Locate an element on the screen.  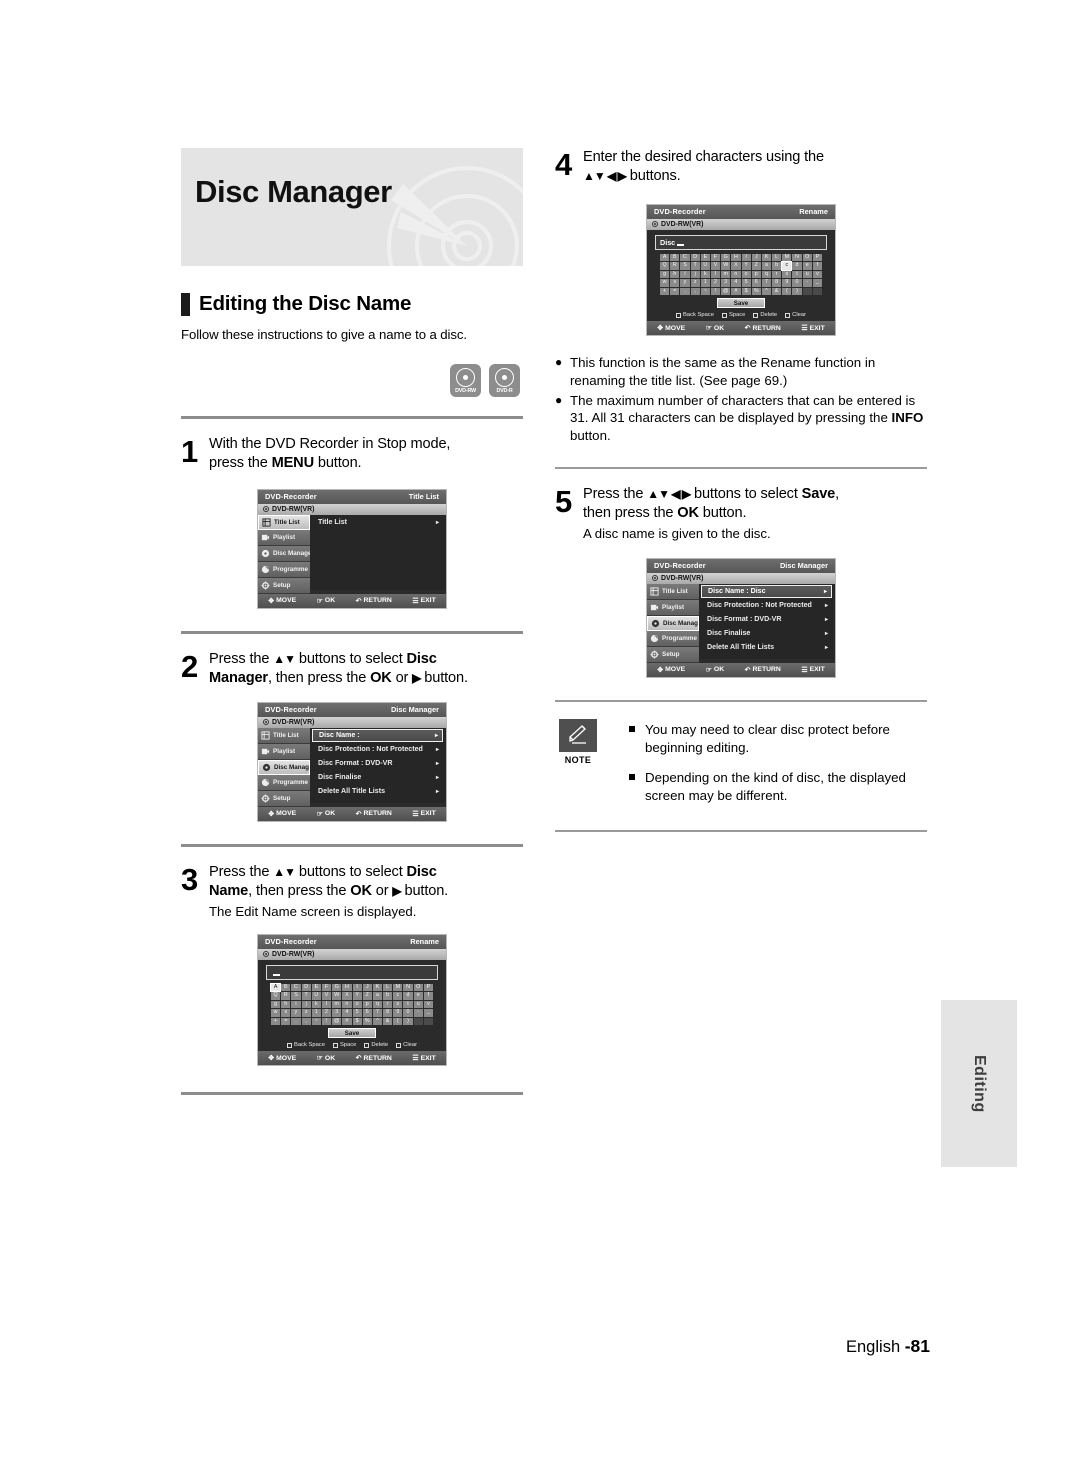
keyboard-key: K is located at coordinates (766, 257).